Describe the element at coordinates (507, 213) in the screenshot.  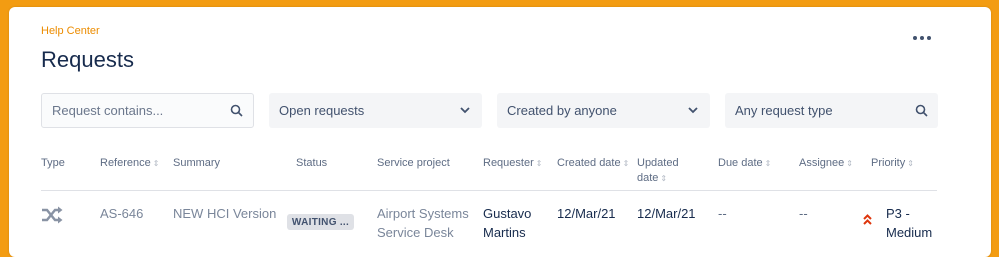
I see `requester-line: Gustavo` at that location.